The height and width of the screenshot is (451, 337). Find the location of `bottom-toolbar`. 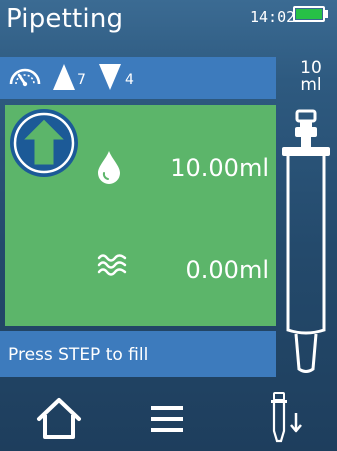

bottom-toolbar is located at coordinates (168, 418).